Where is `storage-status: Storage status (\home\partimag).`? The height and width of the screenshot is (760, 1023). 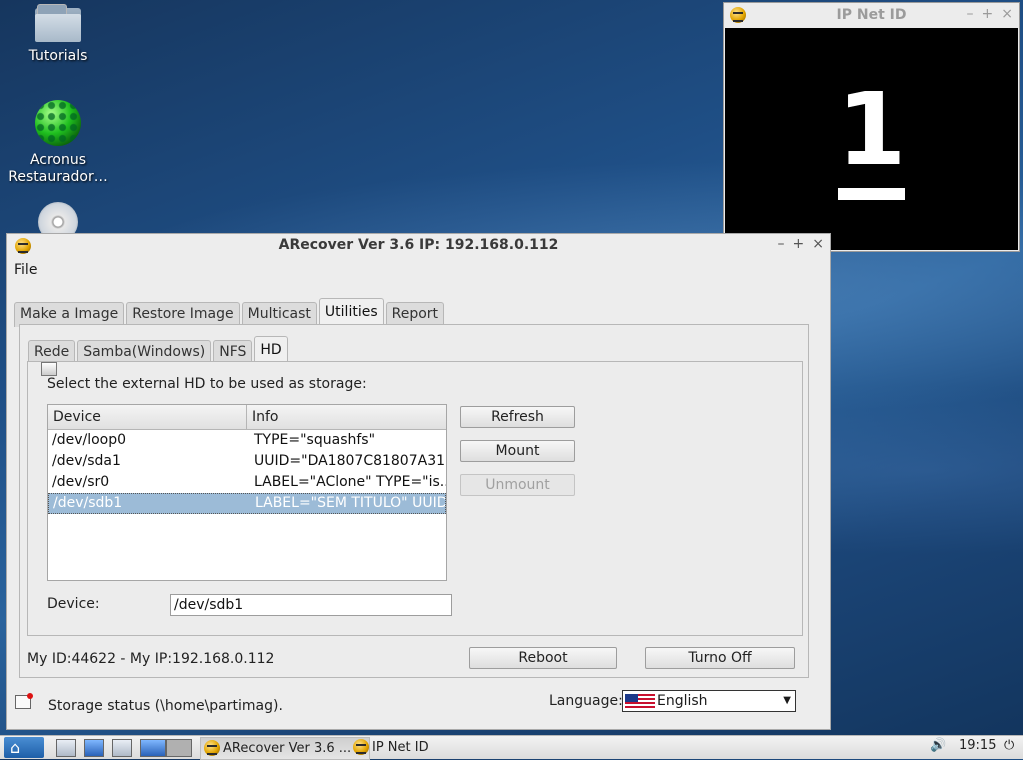 storage-status: Storage status (\home\partimag). is located at coordinates (165, 706).